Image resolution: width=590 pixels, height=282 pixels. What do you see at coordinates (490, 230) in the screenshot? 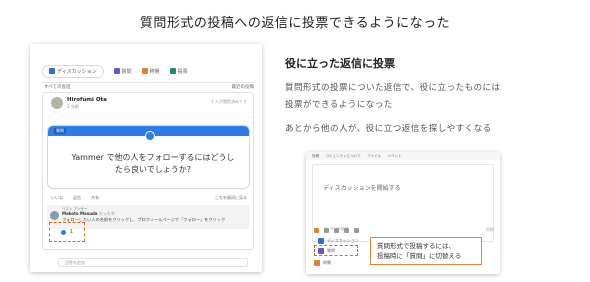
I see `post-button: 投稿` at bounding box center [490, 230].